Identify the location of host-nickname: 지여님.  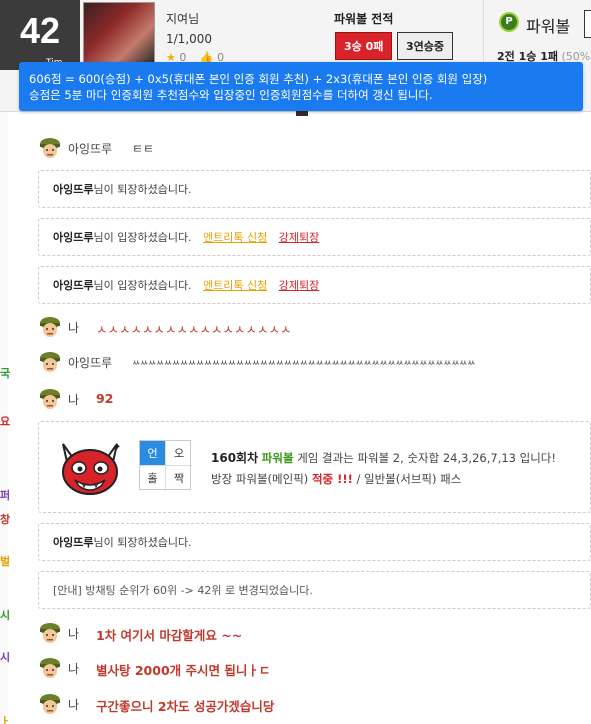
(182, 18).